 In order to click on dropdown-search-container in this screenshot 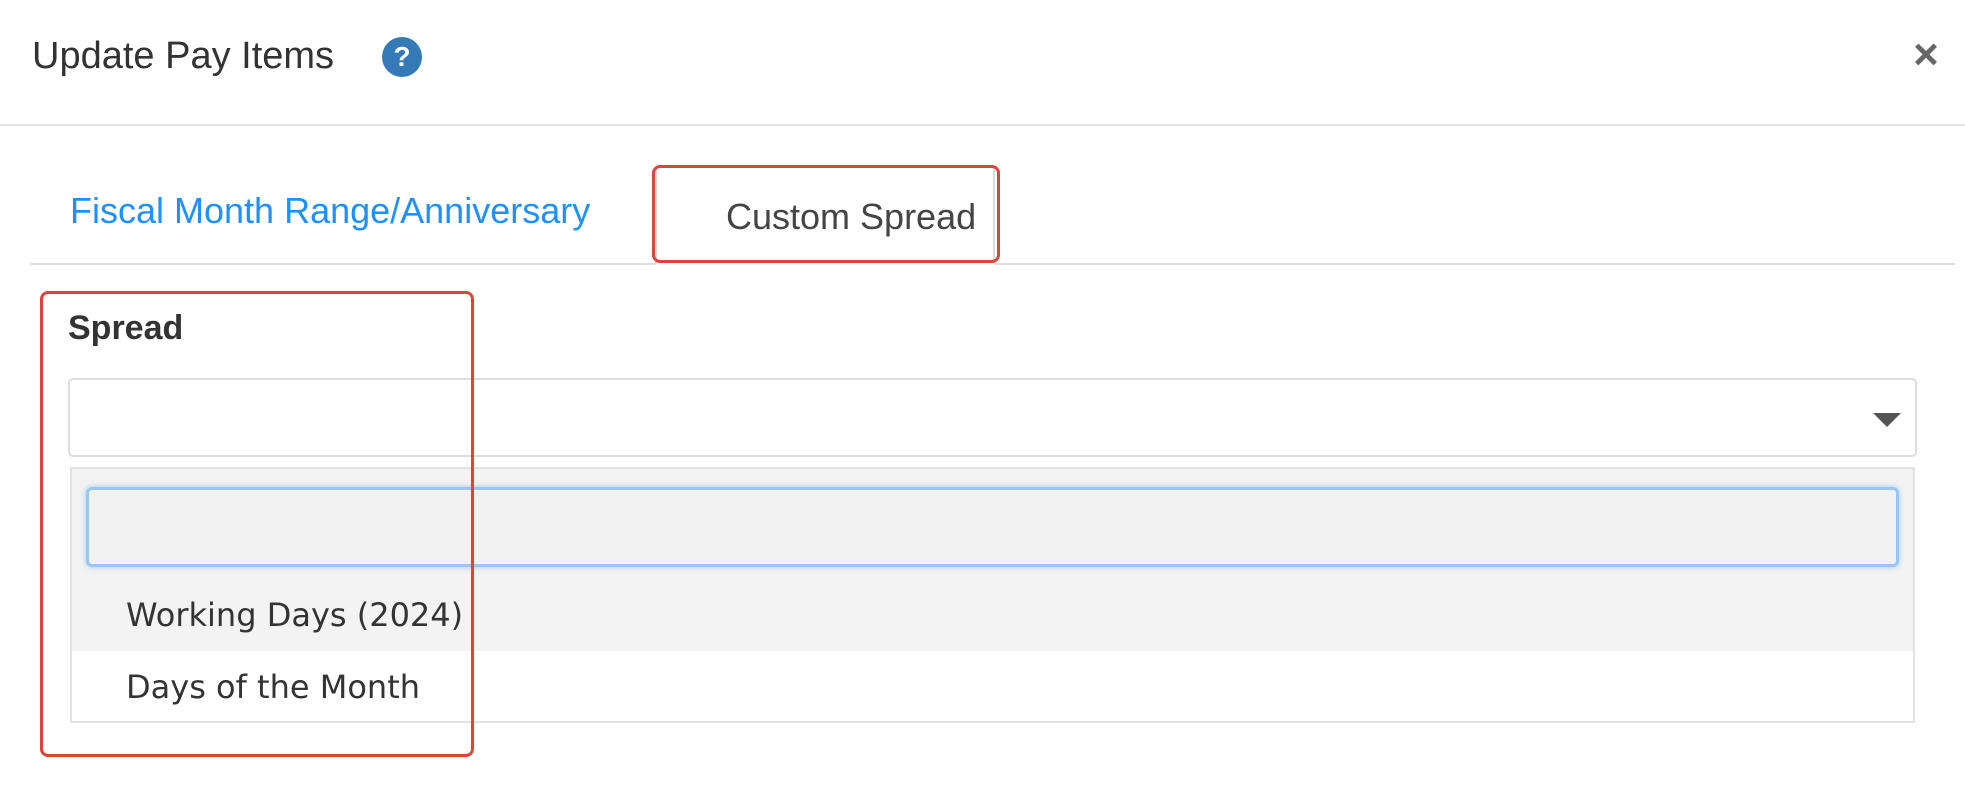, I will do `click(992, 524)`.